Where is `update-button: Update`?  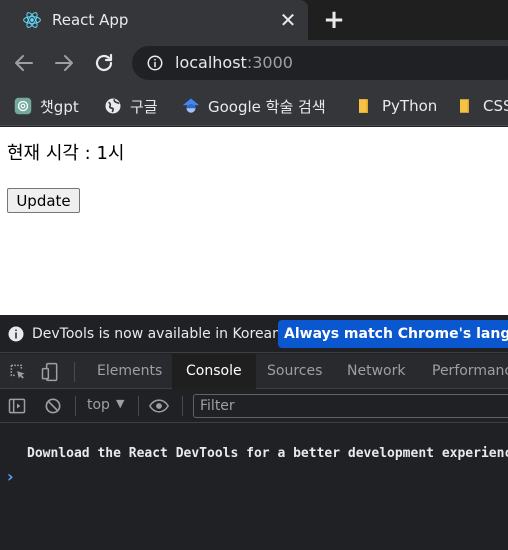 update-button: Update is located at coordinates (43, 200).